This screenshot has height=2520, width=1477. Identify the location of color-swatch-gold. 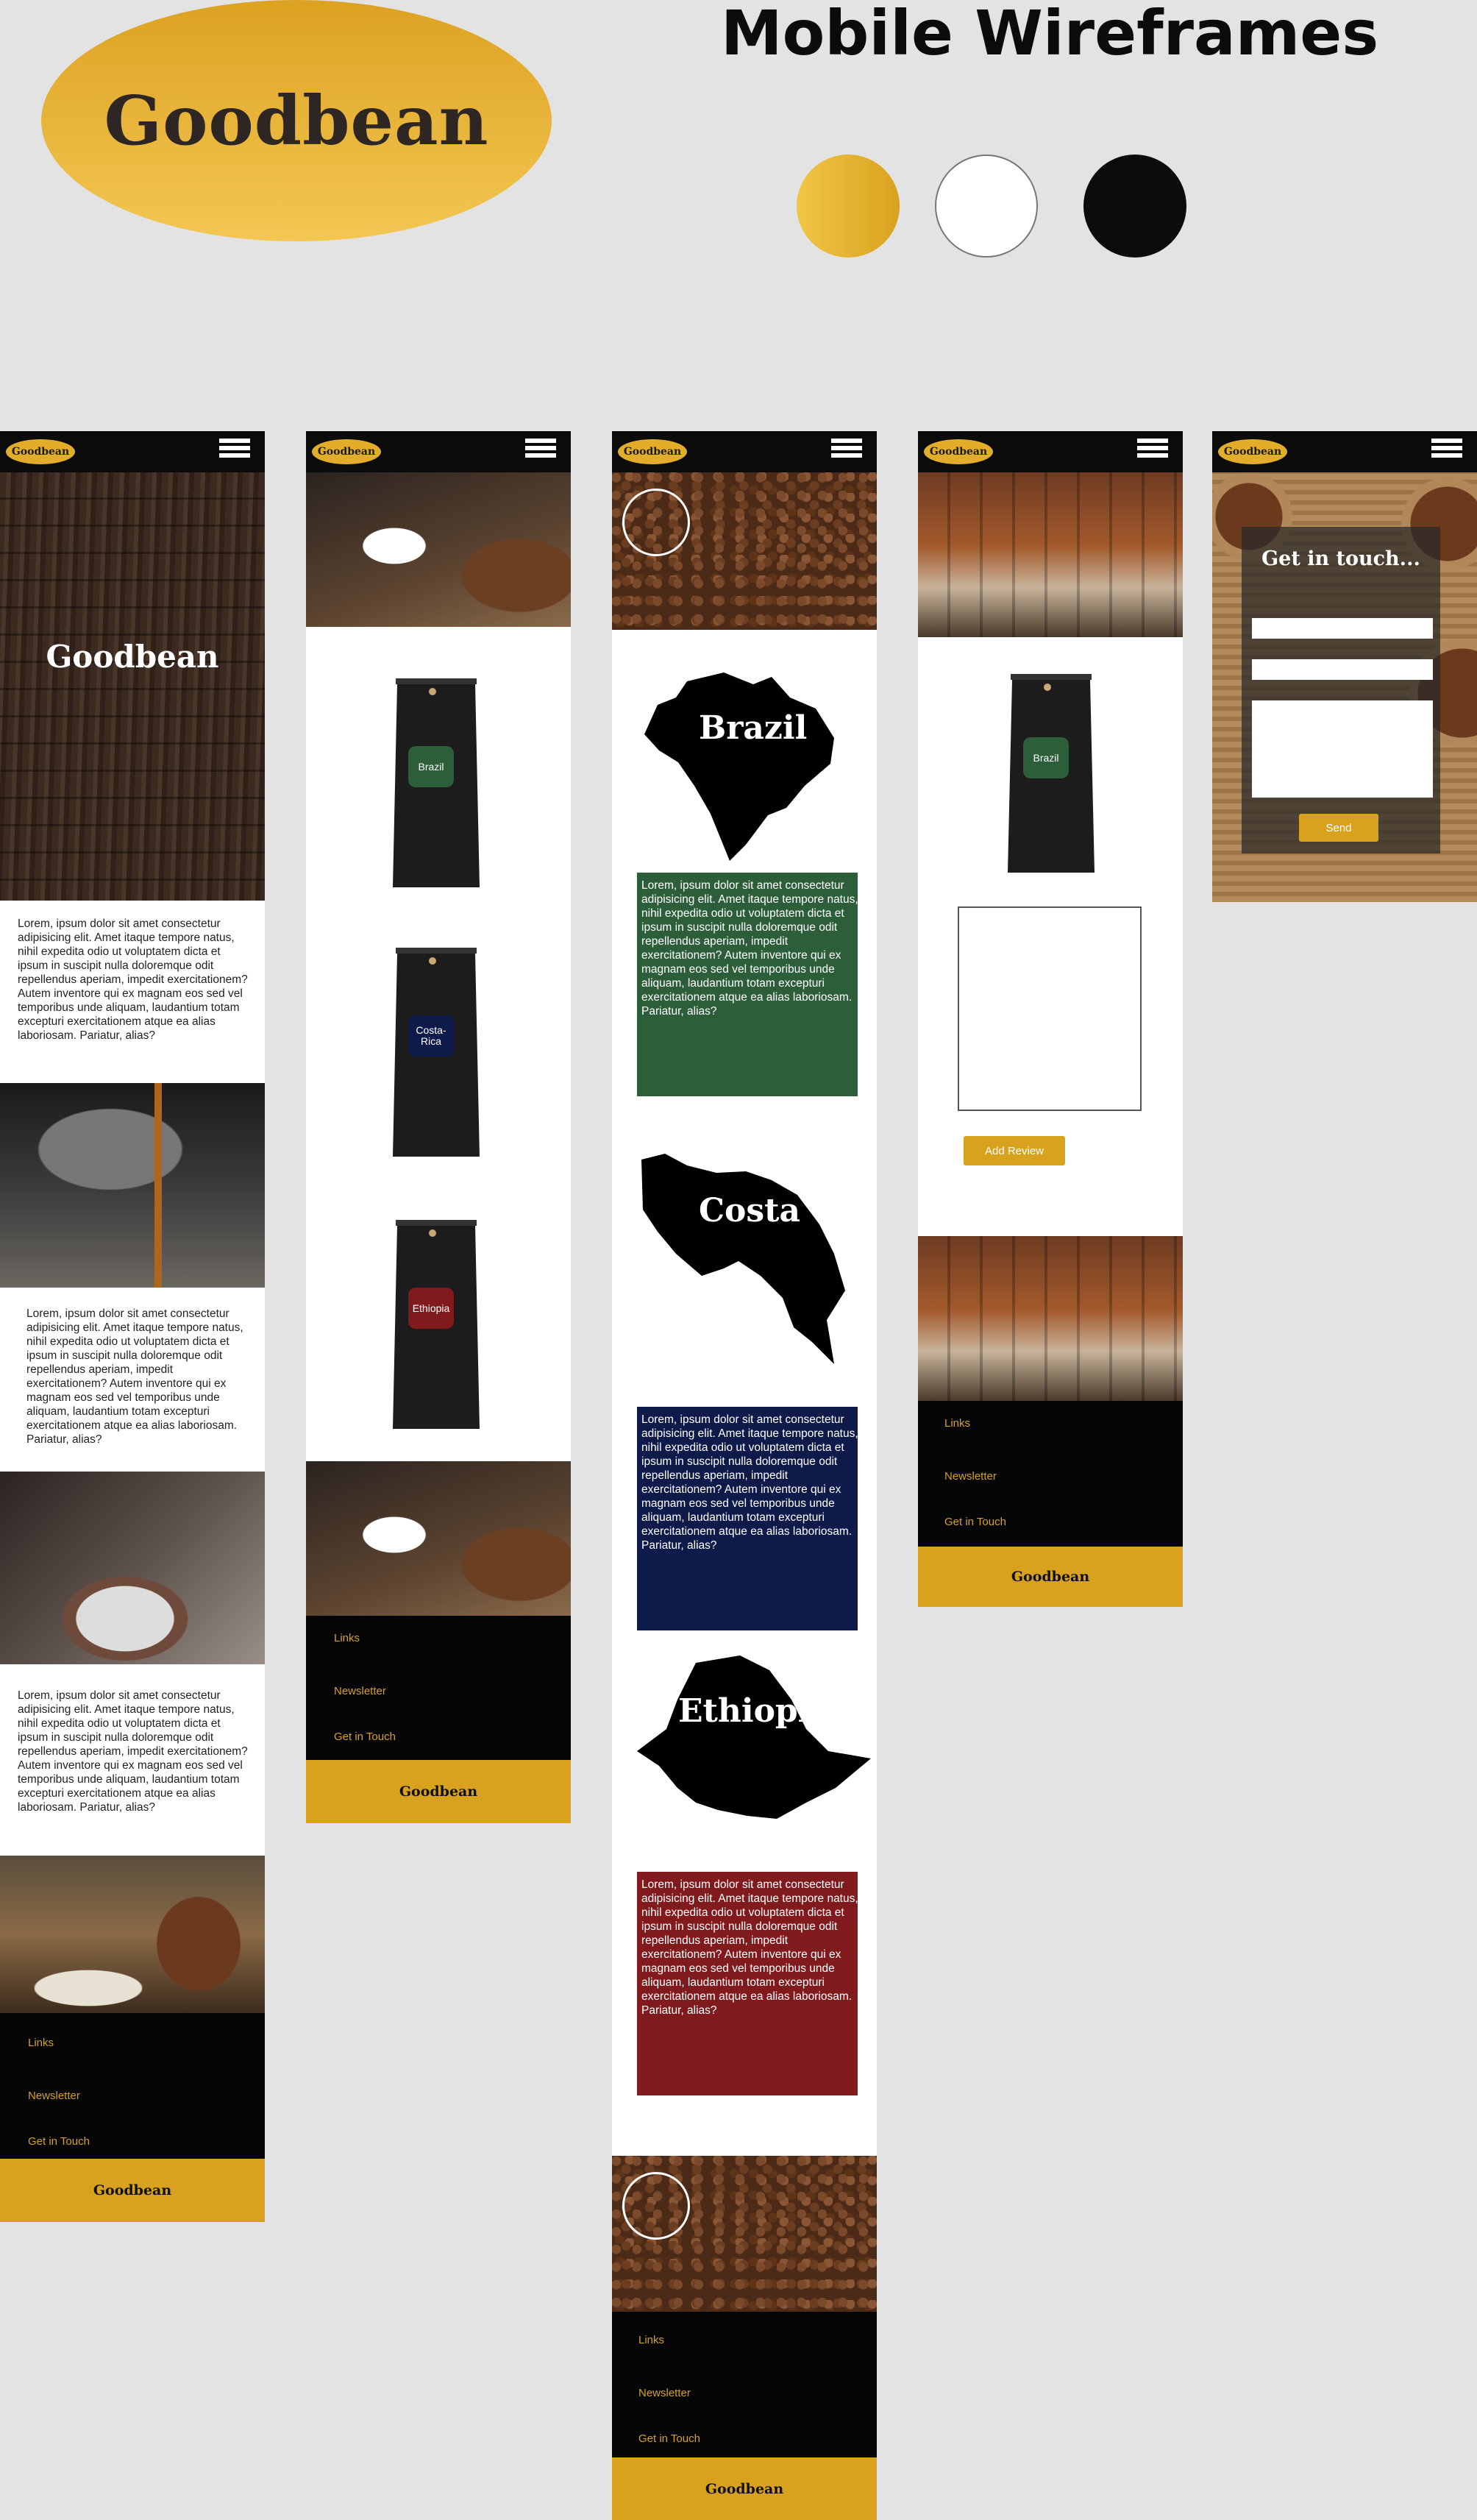
(848, 206).